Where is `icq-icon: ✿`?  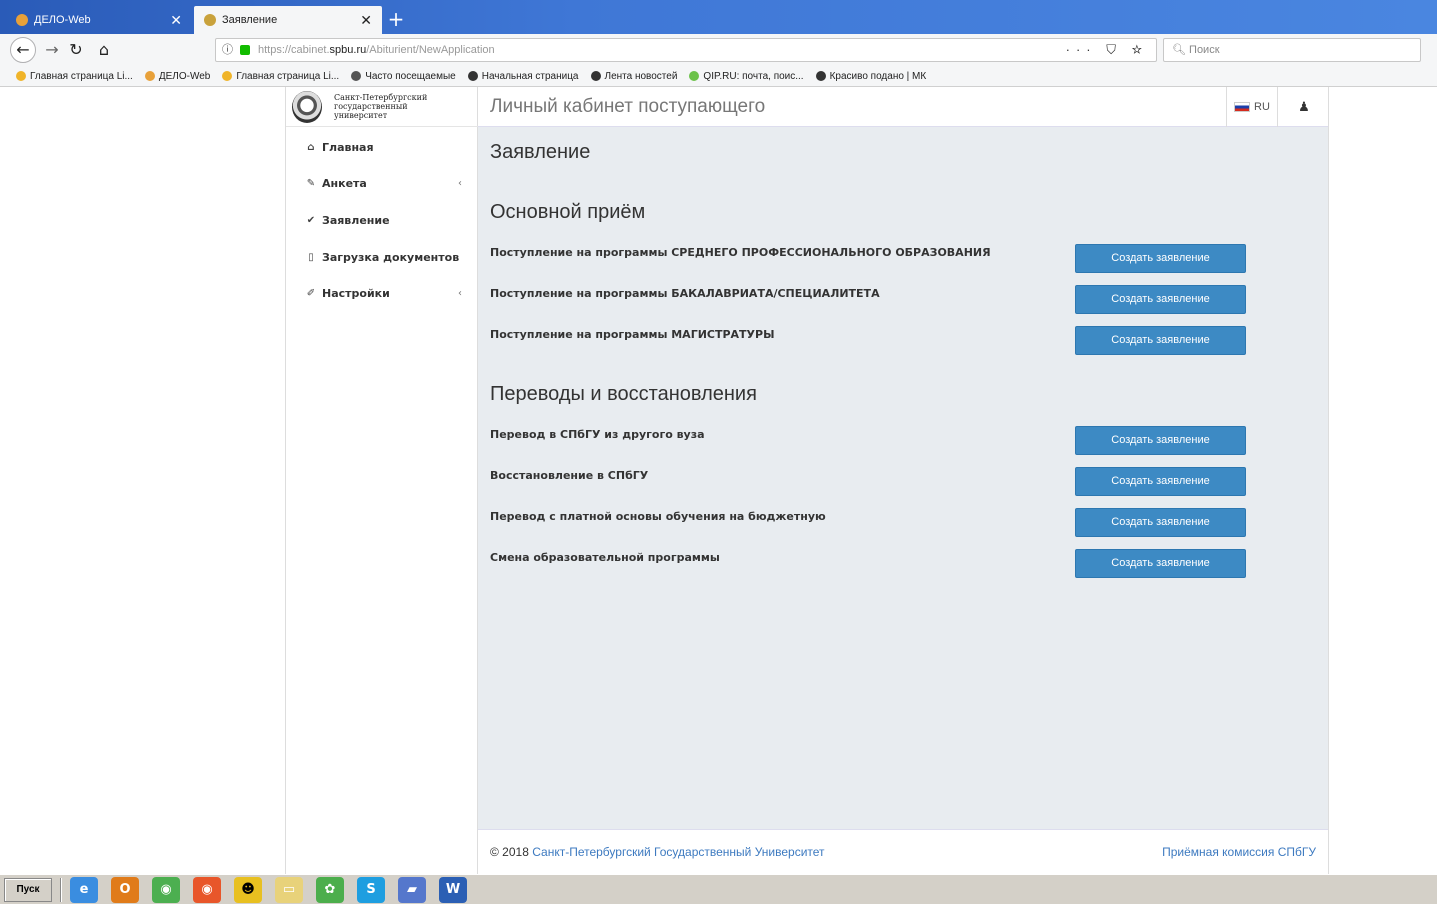
icq-icon: ✿ is located at coordinates (330, 889).